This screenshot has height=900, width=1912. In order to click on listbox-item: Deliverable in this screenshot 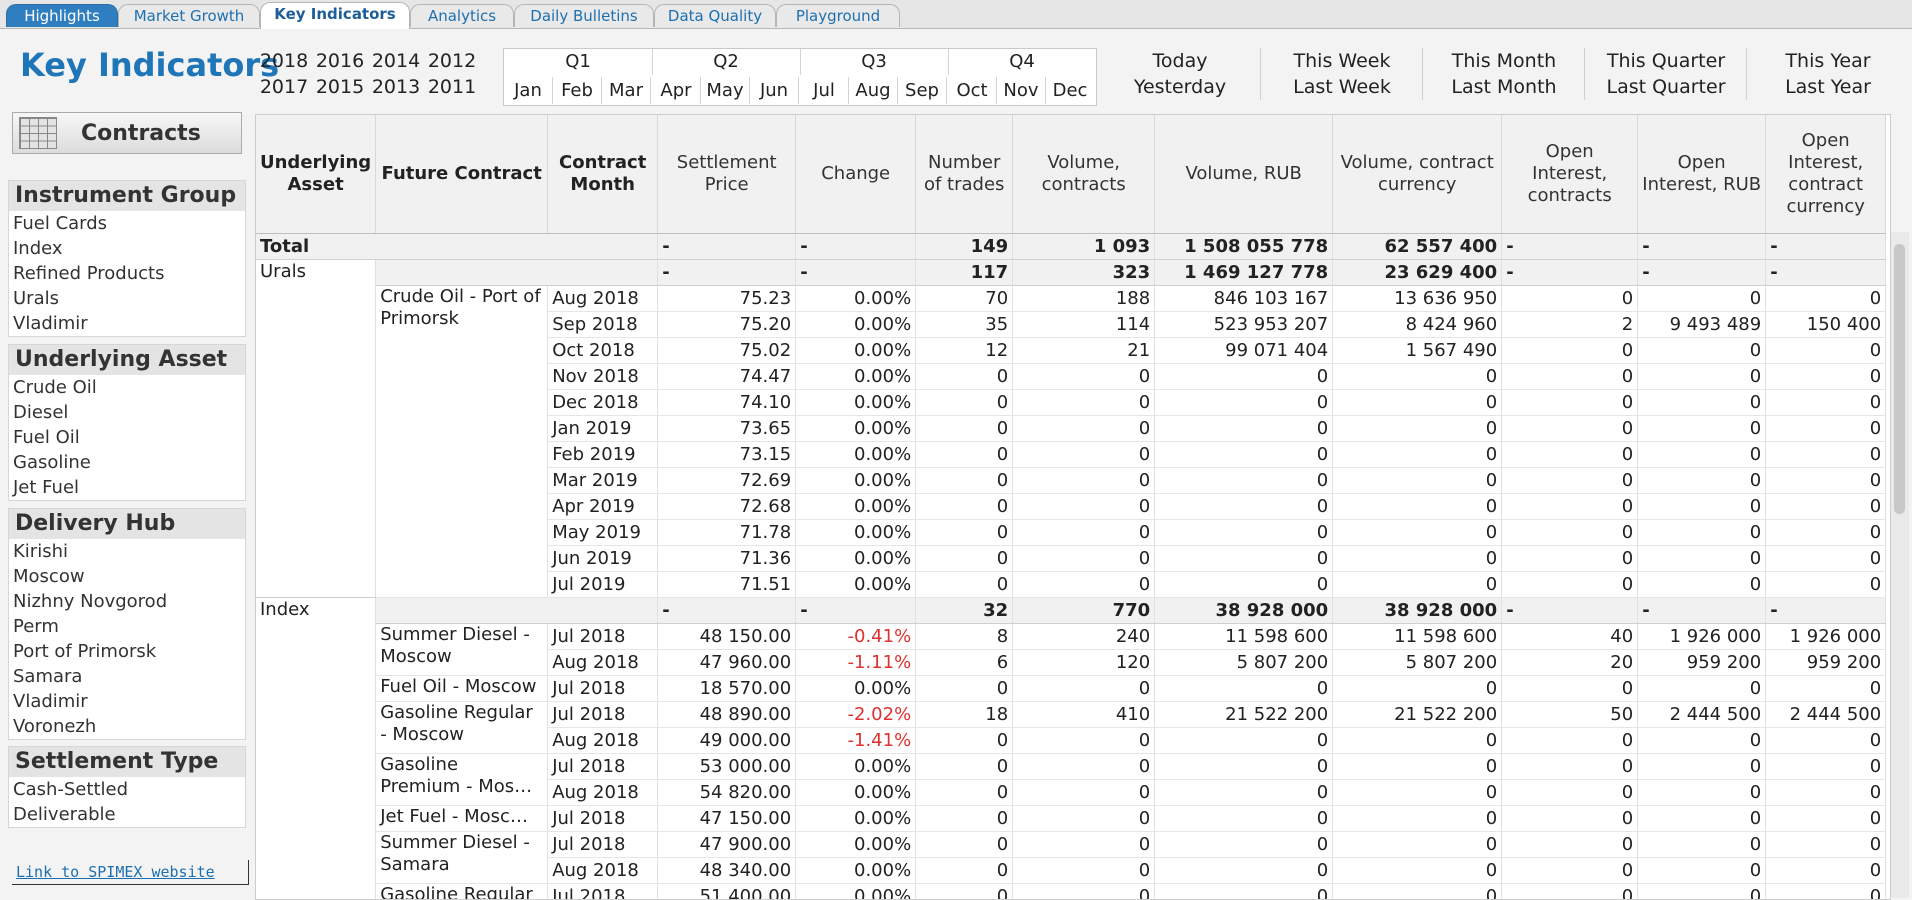, I will do `click(127, 814)`.